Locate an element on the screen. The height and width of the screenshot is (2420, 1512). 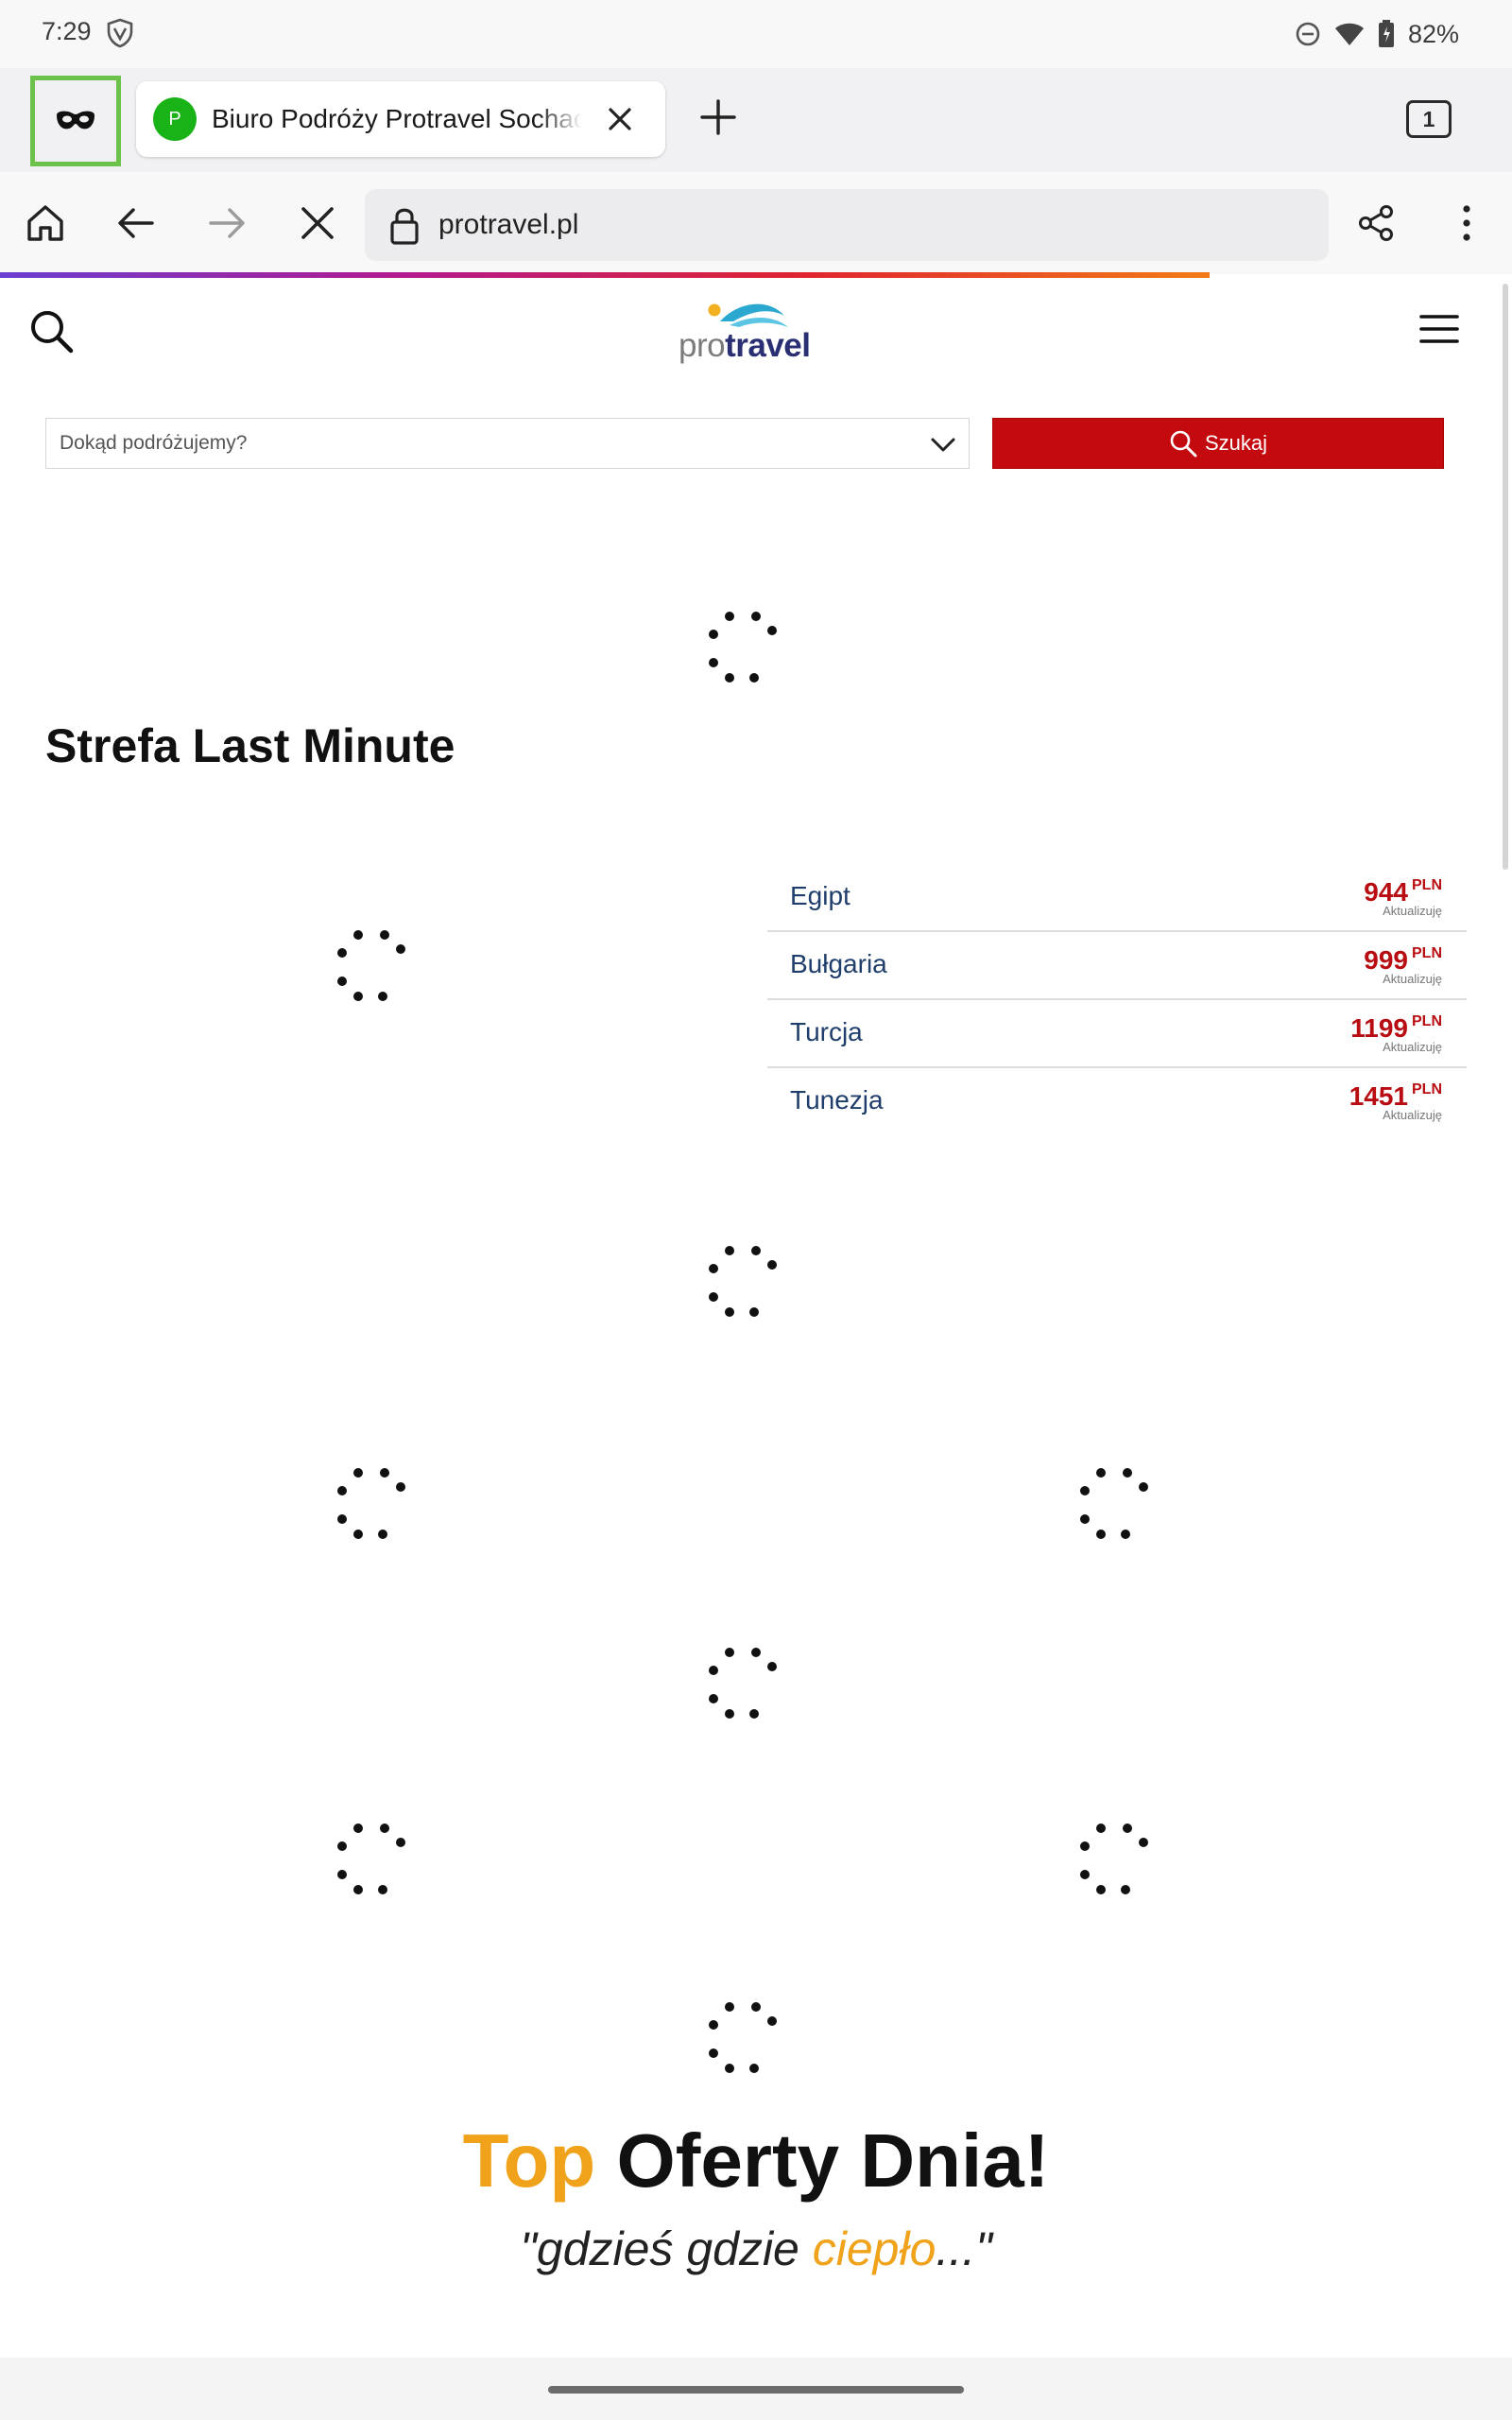
plus-icon is located at coordinates (718, 117).